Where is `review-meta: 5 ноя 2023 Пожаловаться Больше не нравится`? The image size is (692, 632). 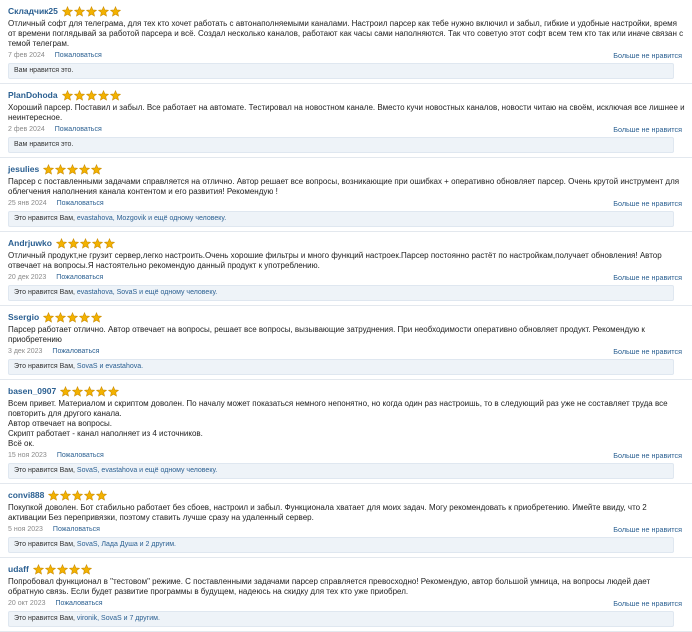
review-meta: 5 ноя 2023 Пожаловаться Больше не нравится is located at coordinates (347, 529).